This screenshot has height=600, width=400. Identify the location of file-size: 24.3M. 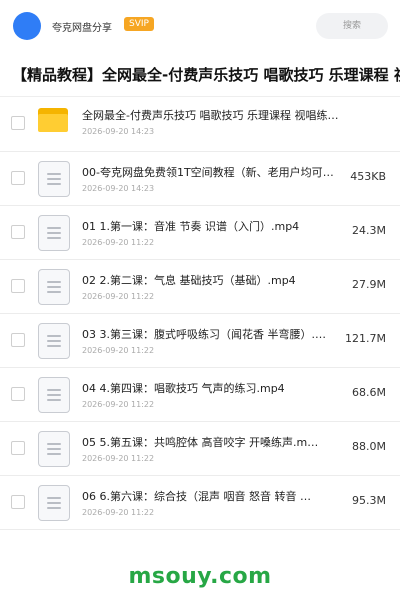
(369, 230).